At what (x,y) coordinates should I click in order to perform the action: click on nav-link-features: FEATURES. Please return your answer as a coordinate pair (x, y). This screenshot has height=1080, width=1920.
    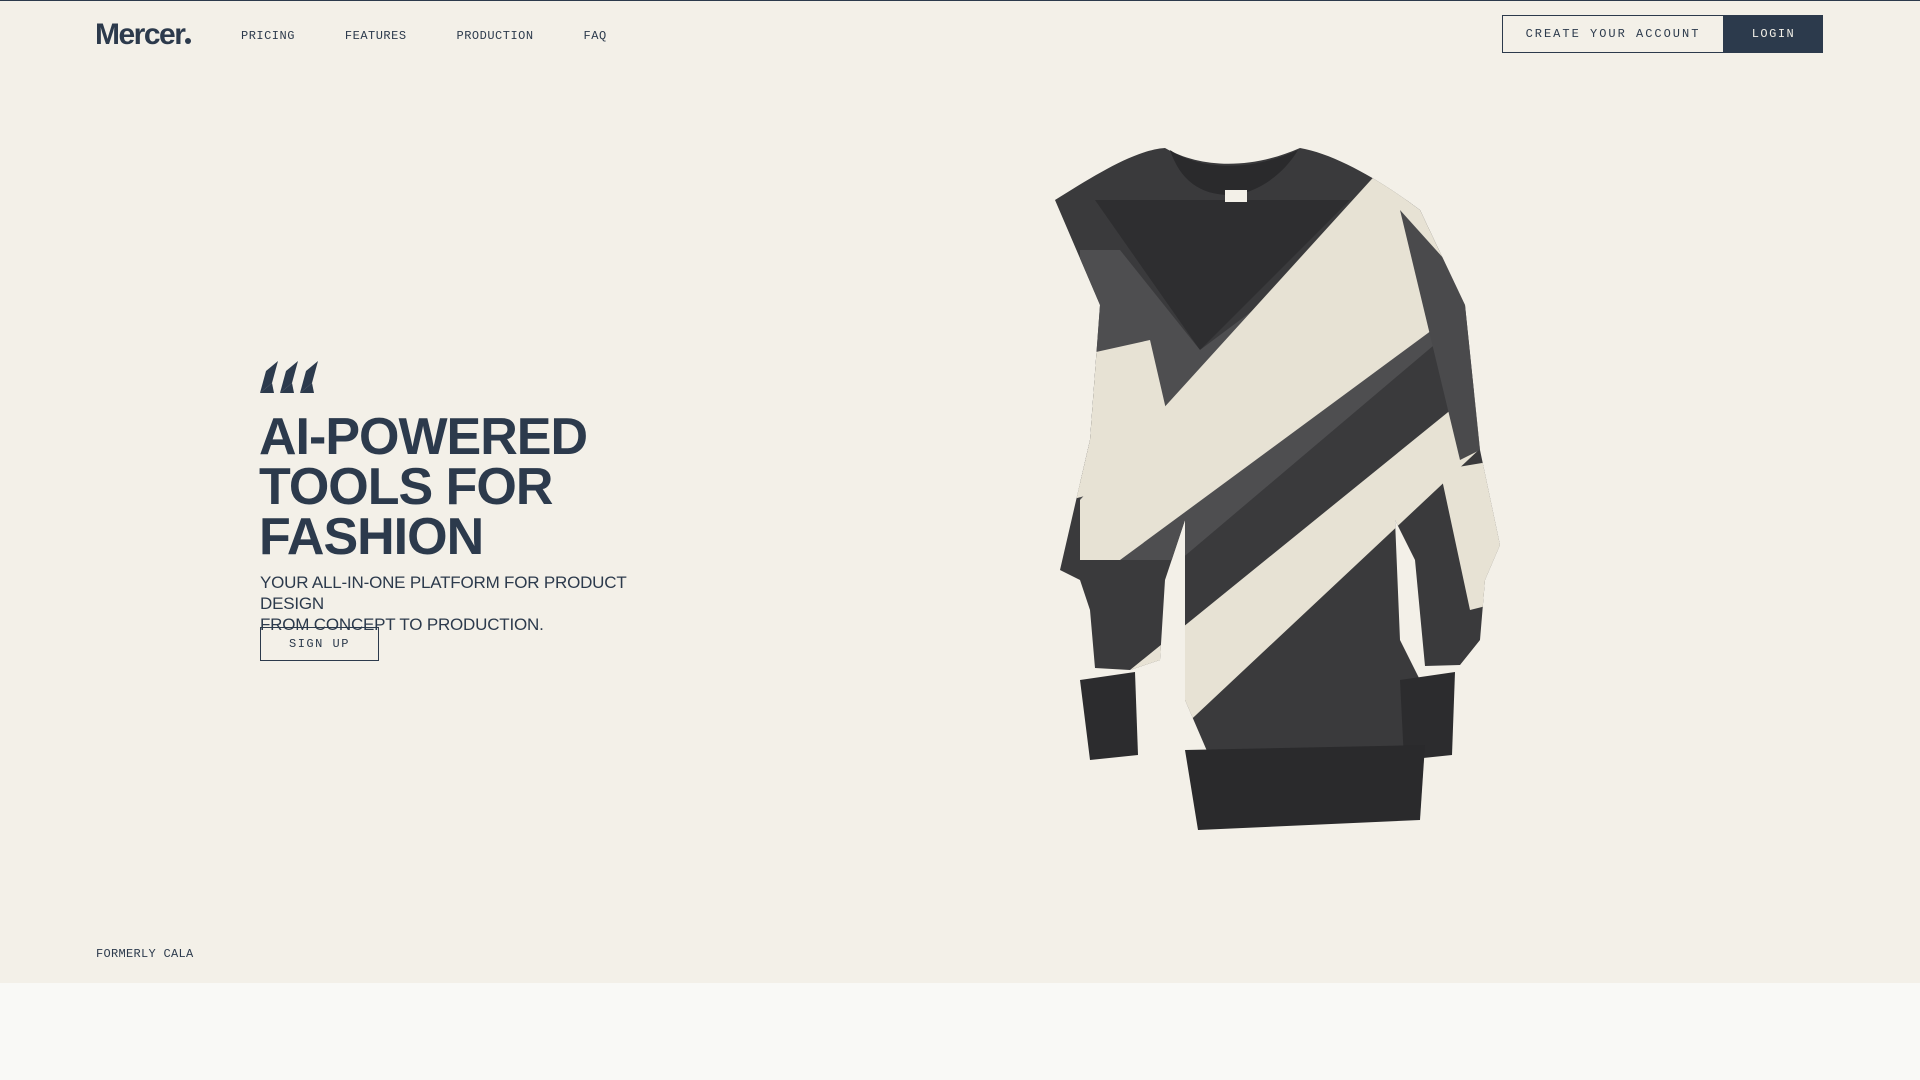
    Looking at the image, I should click on (376, 36).